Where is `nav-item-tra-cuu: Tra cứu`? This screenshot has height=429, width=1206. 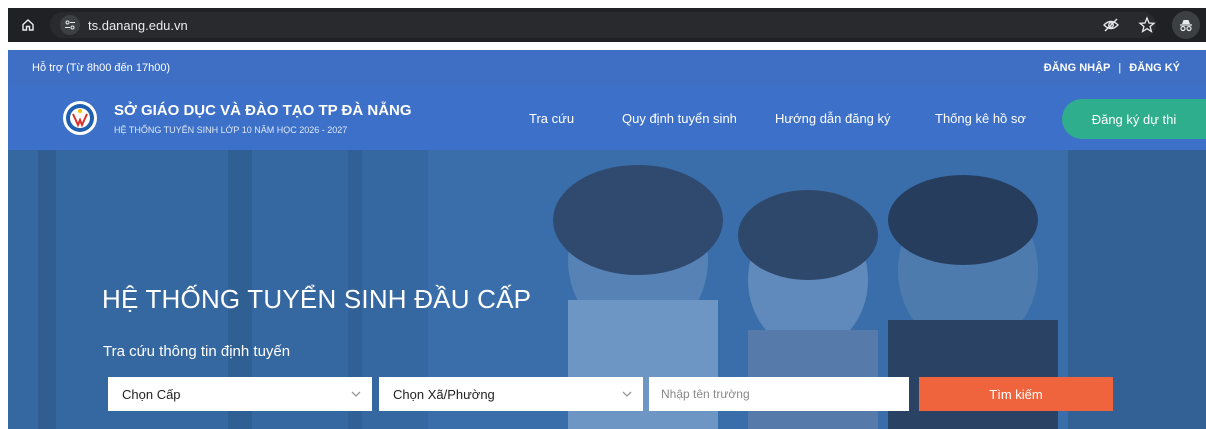
nav-item-tra-cuu: Tra cứu is located at coordinates (575, 118).